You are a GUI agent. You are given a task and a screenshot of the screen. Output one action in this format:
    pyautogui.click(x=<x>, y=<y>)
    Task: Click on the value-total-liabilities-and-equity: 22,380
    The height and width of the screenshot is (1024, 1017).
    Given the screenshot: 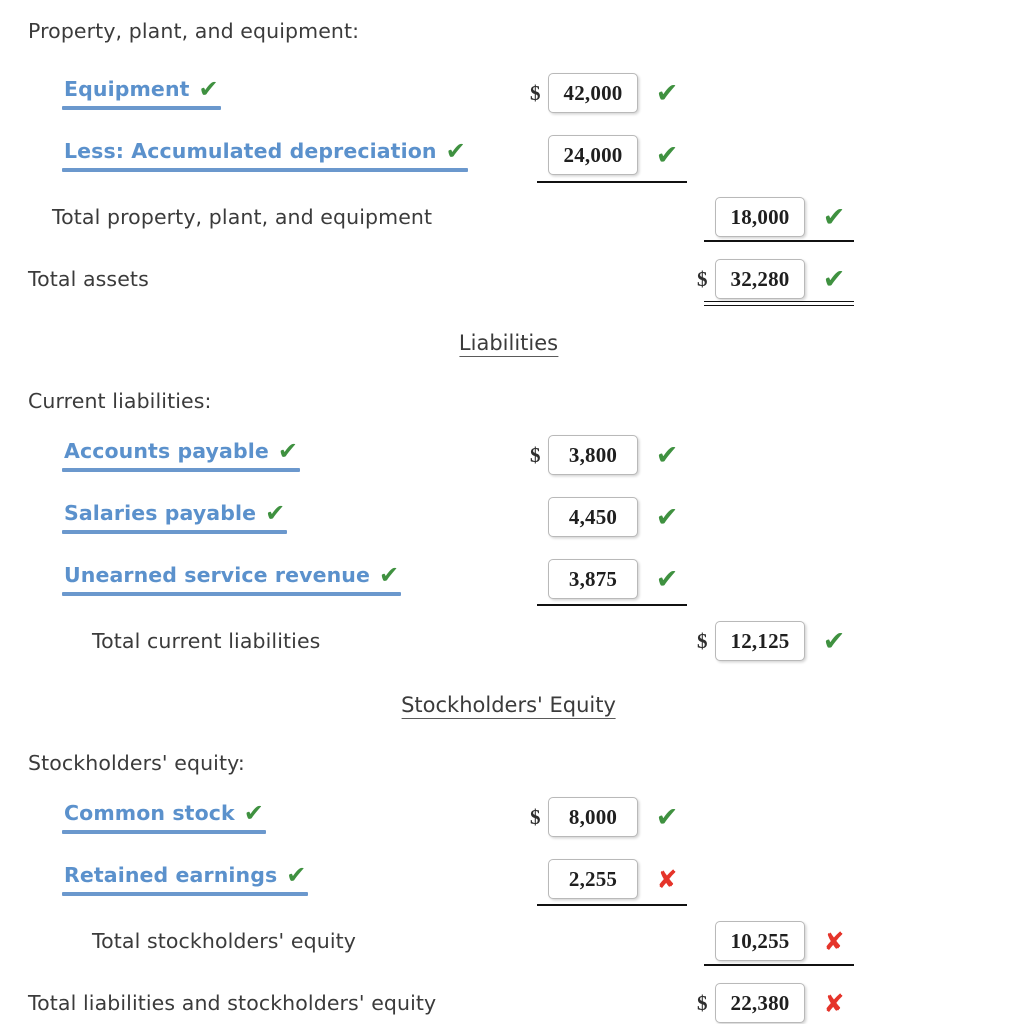 What is the action you would take?
    pyautogui.click(x=760, y=1003)
    